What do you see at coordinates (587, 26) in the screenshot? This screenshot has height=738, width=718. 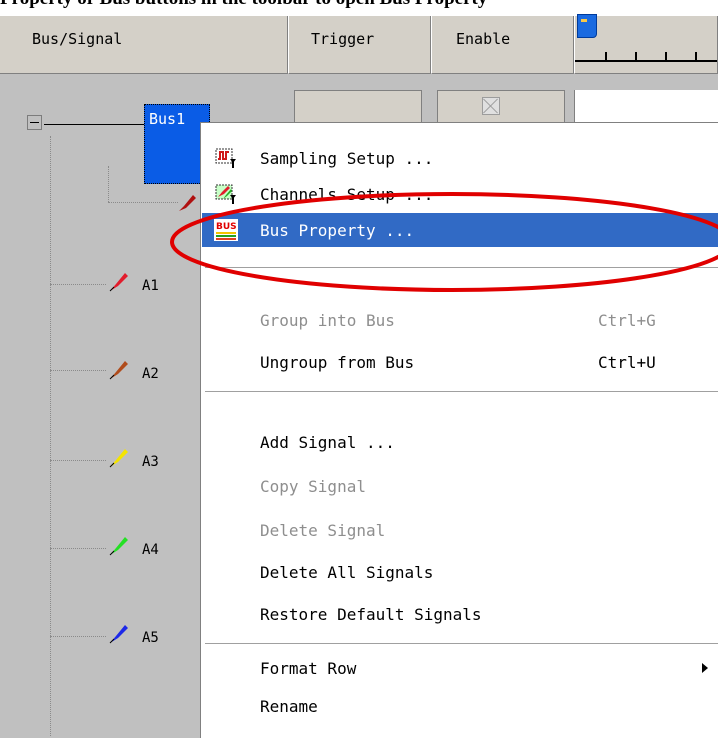 I see `time-cursor-marker-icon` at bounding box center [587, 26].